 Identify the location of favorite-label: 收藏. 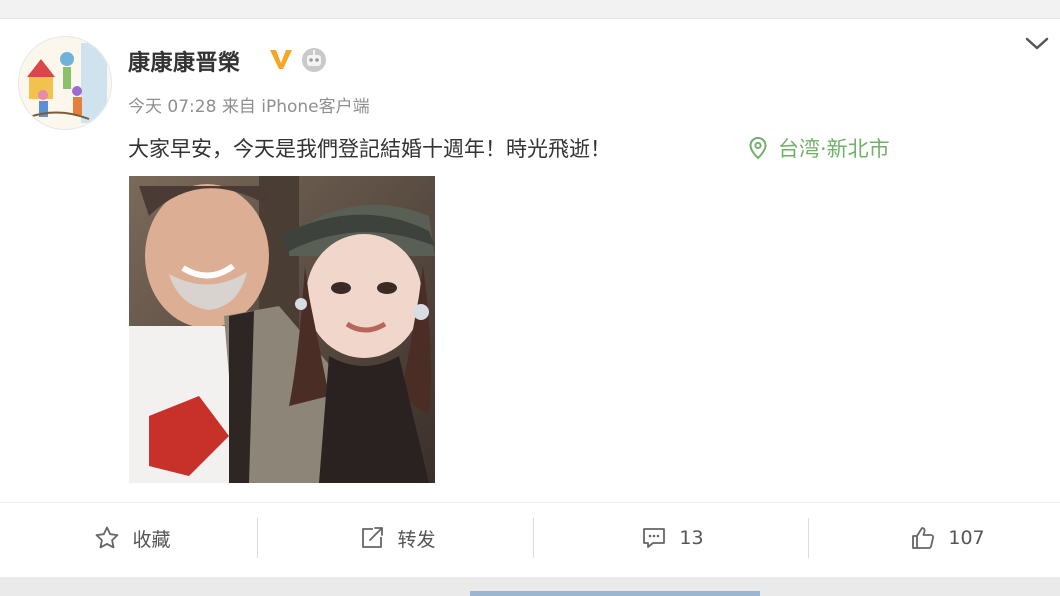
(151, 539).